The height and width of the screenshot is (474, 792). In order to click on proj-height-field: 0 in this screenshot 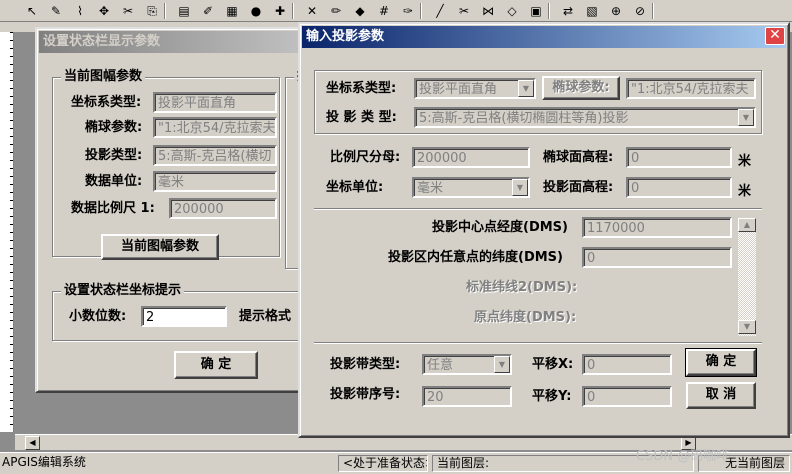, I will do `click(679, 187)`.